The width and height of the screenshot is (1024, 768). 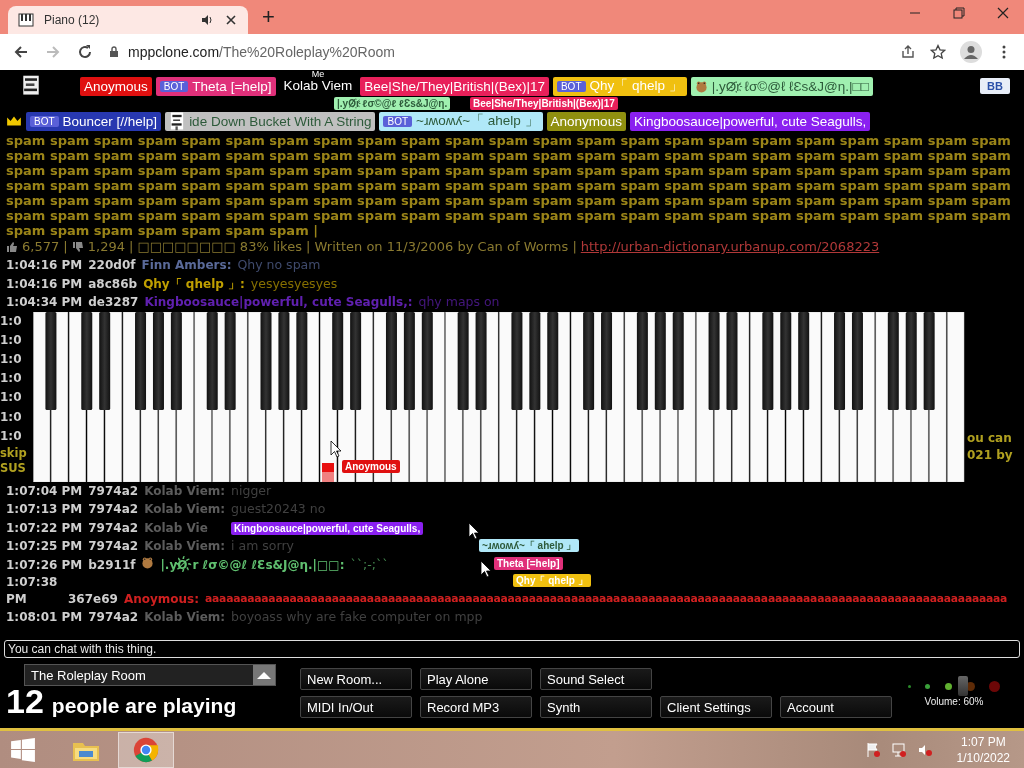 I want to click on user-tag: Kingboosauce|powerful, cute Seagulls,, so click(x=750, y=121).